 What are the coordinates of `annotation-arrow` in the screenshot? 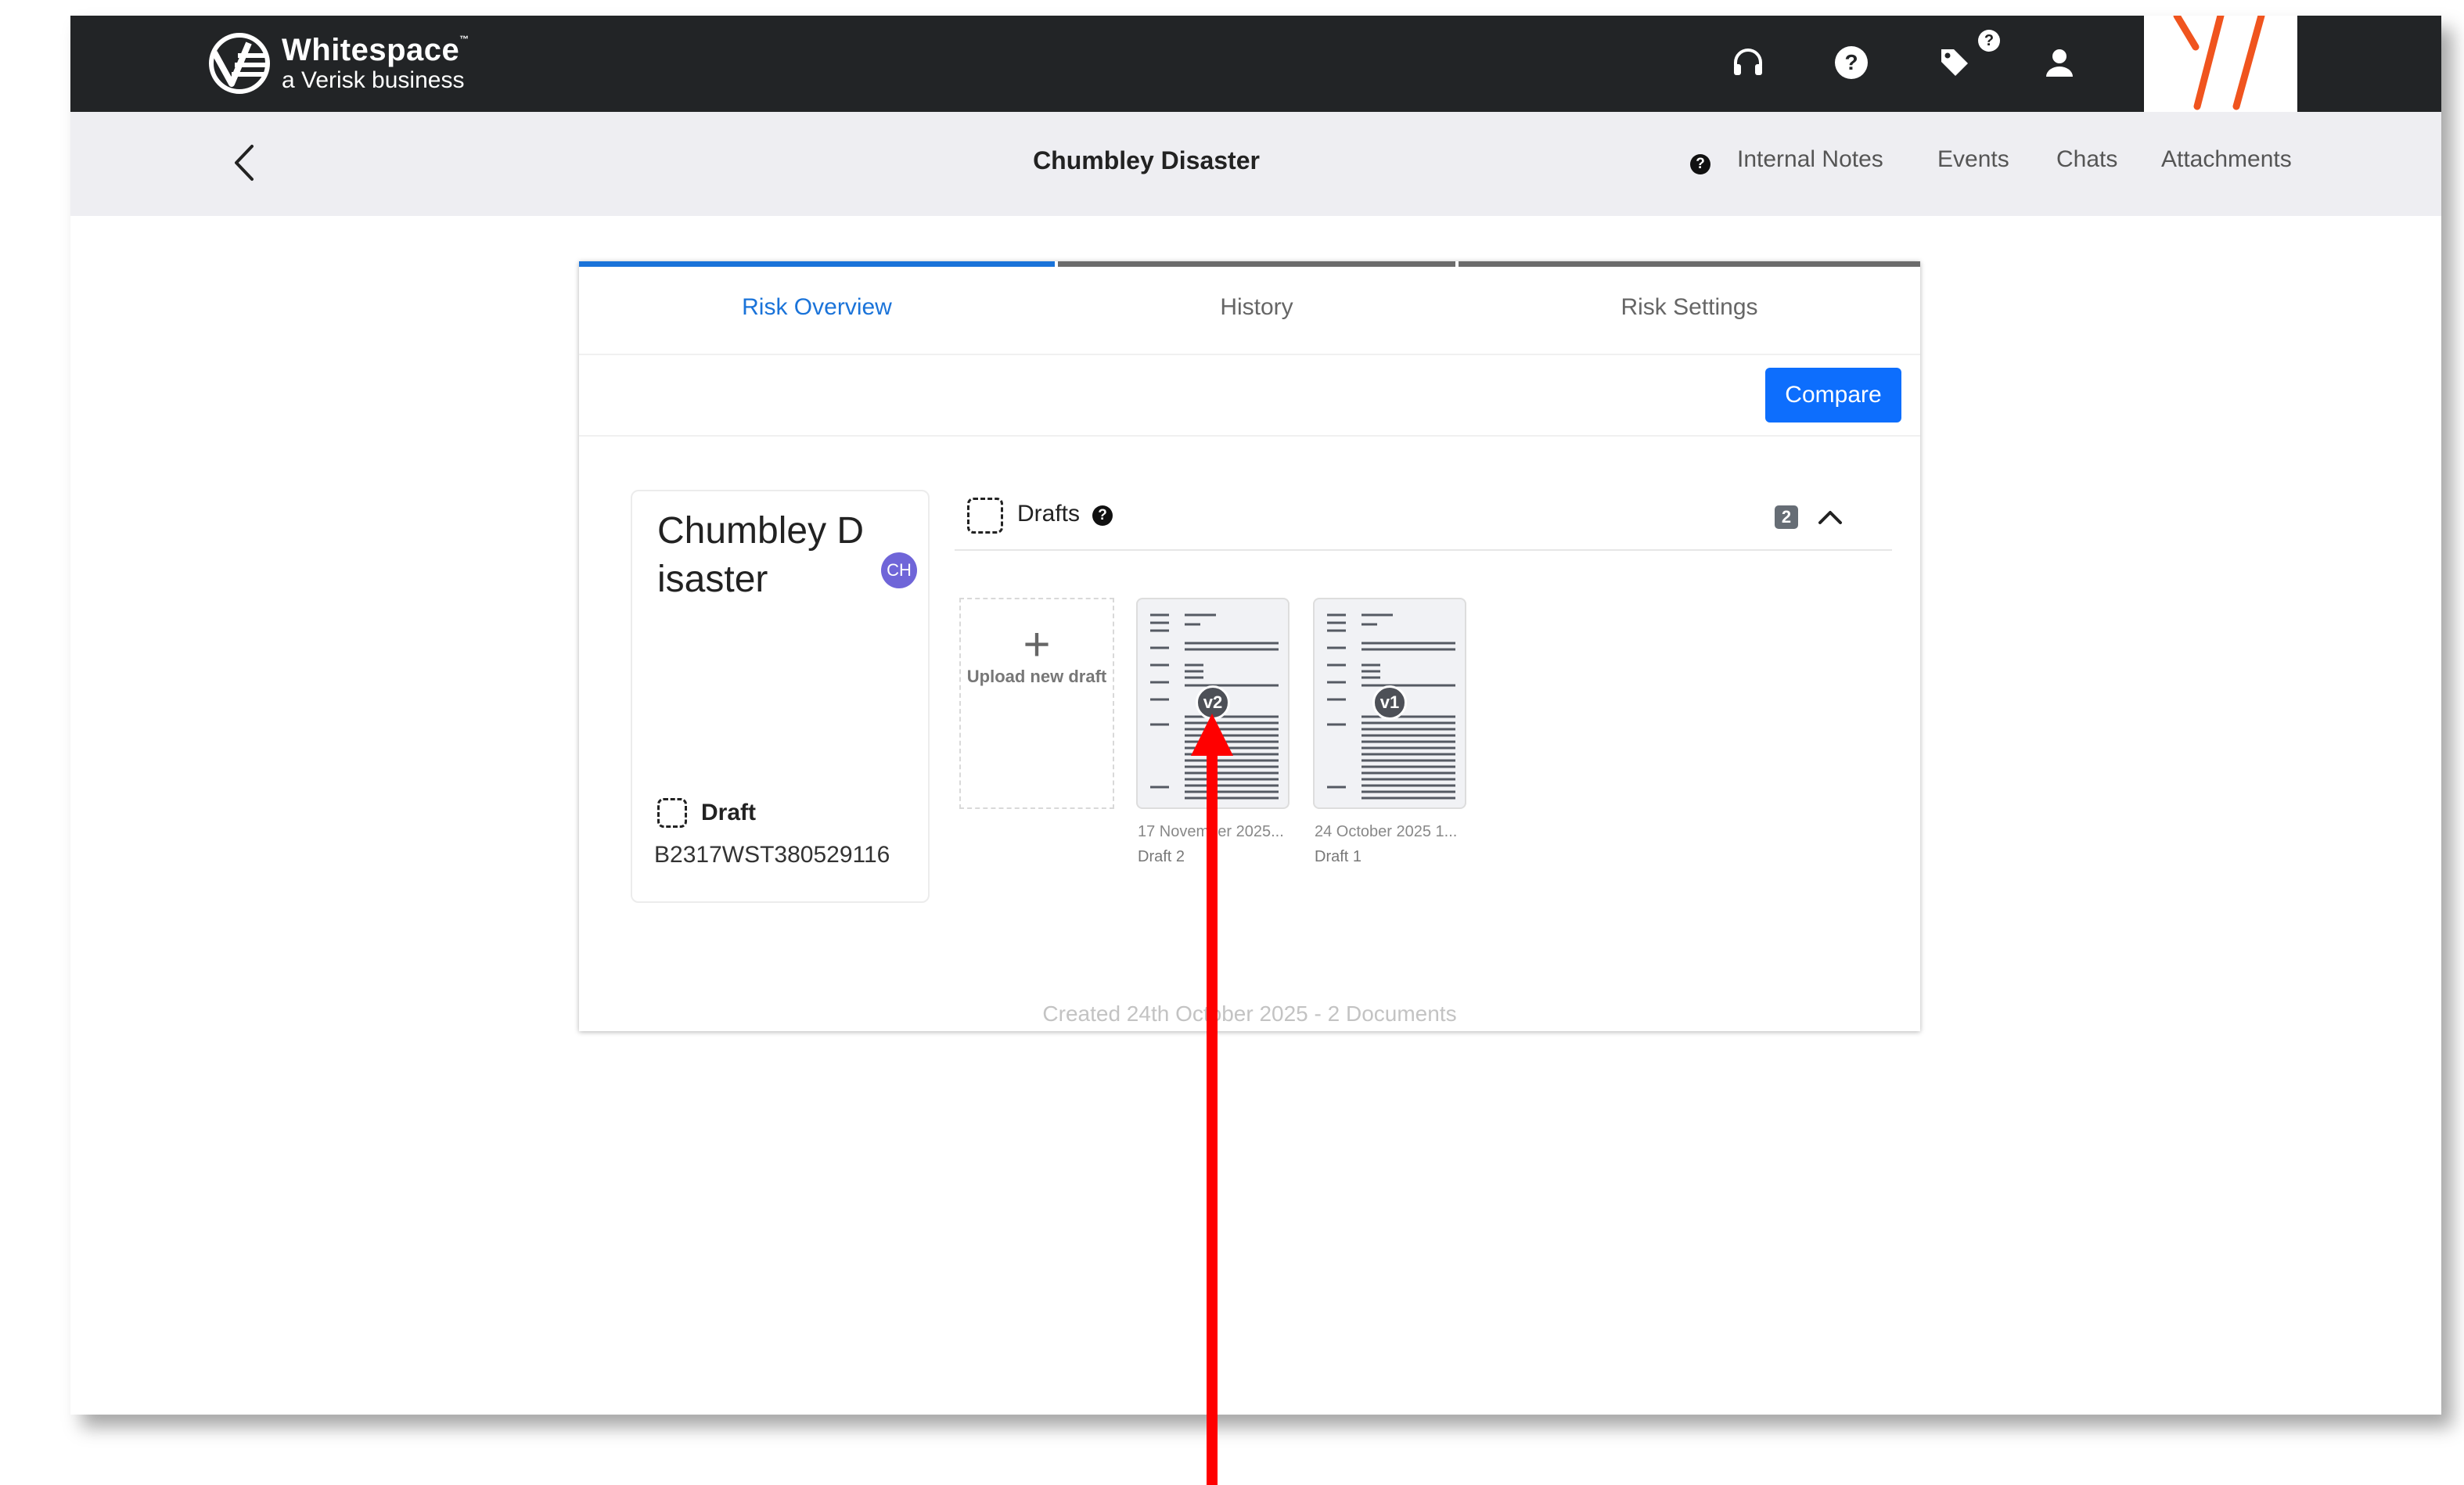 It's located at (1212, 1099).